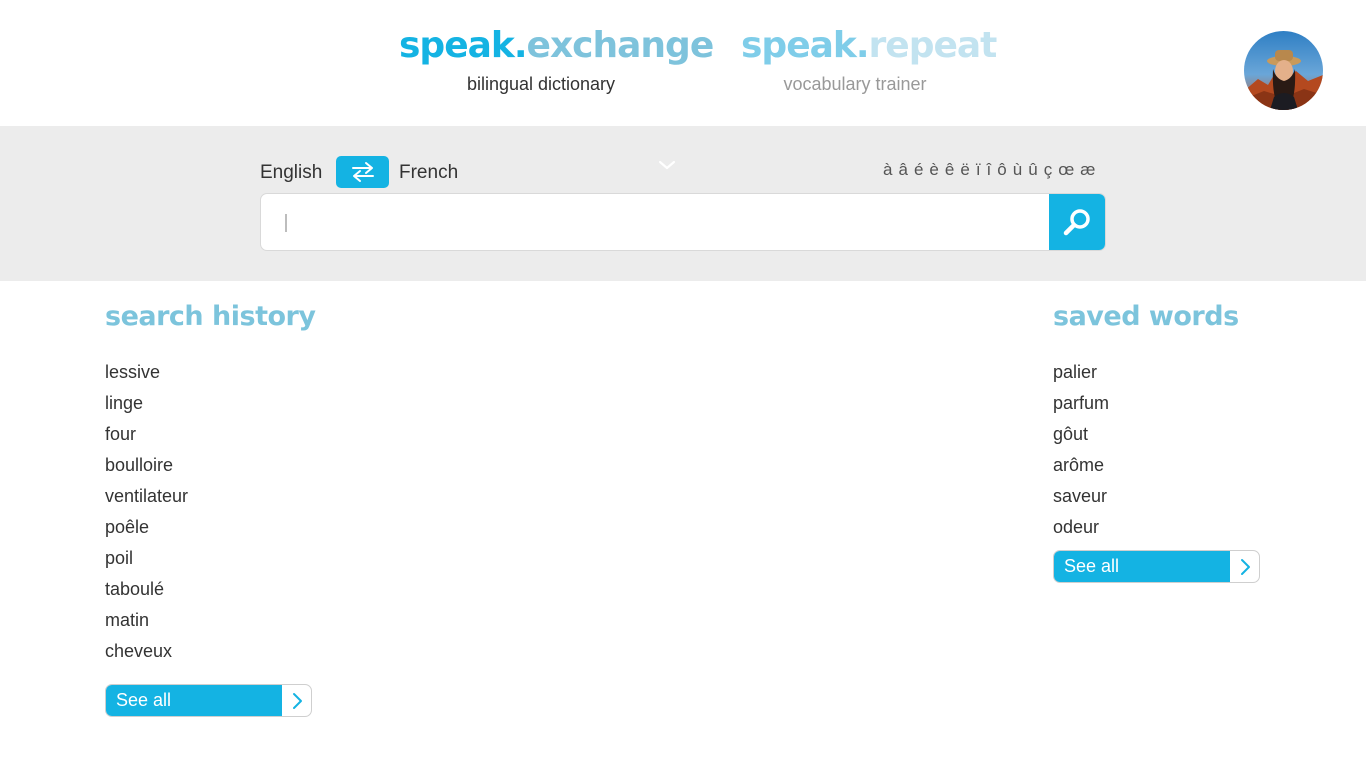  I want to click on accent-character-button: è, so click(933, 170).